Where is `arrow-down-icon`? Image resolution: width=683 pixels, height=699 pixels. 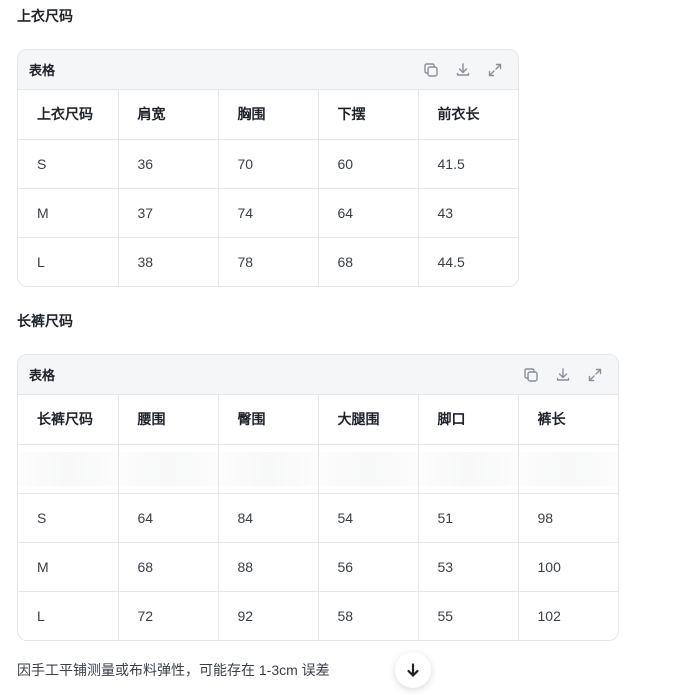
arrow-down-icon is located at coordinates (413, 670).